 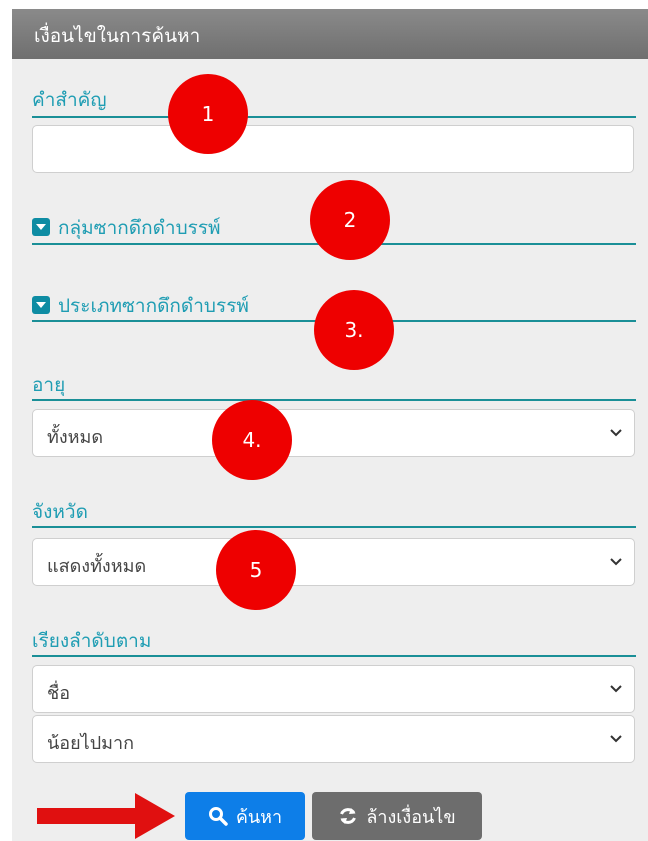 I want to click on province-divider, so click(x=334, y=527).